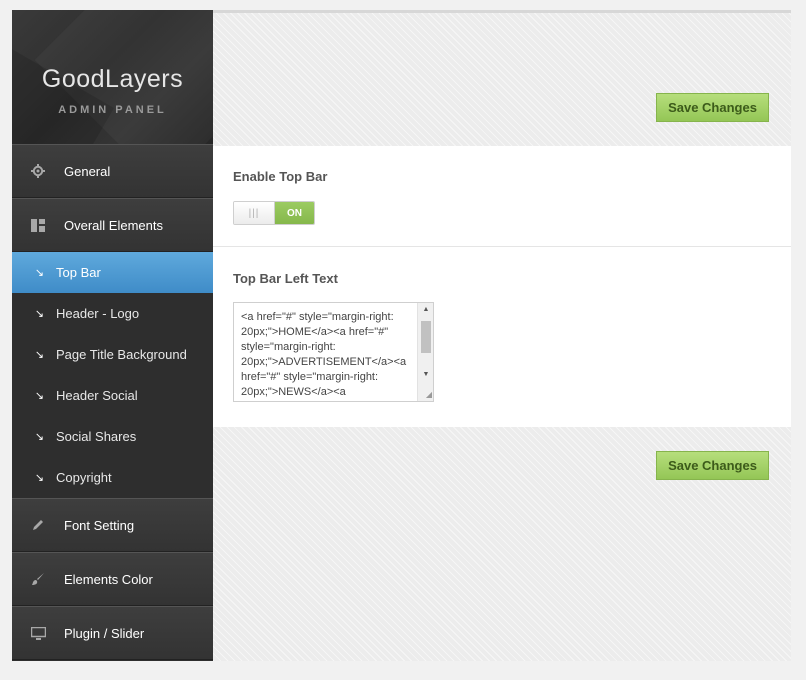  I want to click on sidebar-subitem-label: Top Bar, so click(78, 272).